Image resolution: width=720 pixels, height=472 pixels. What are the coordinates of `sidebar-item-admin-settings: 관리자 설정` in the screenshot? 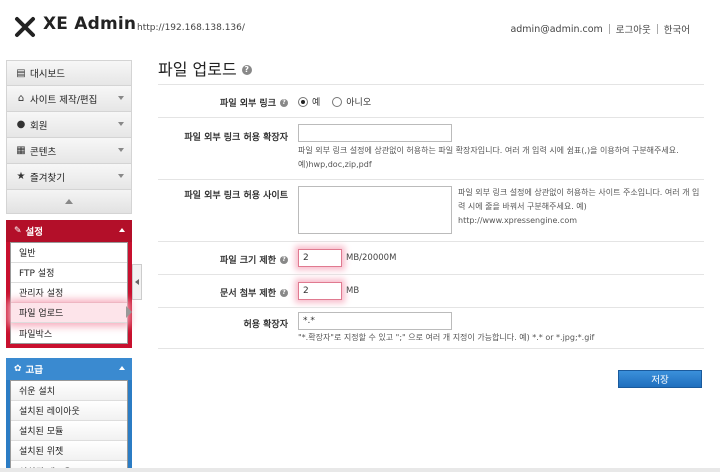 It's located at (69, 293).